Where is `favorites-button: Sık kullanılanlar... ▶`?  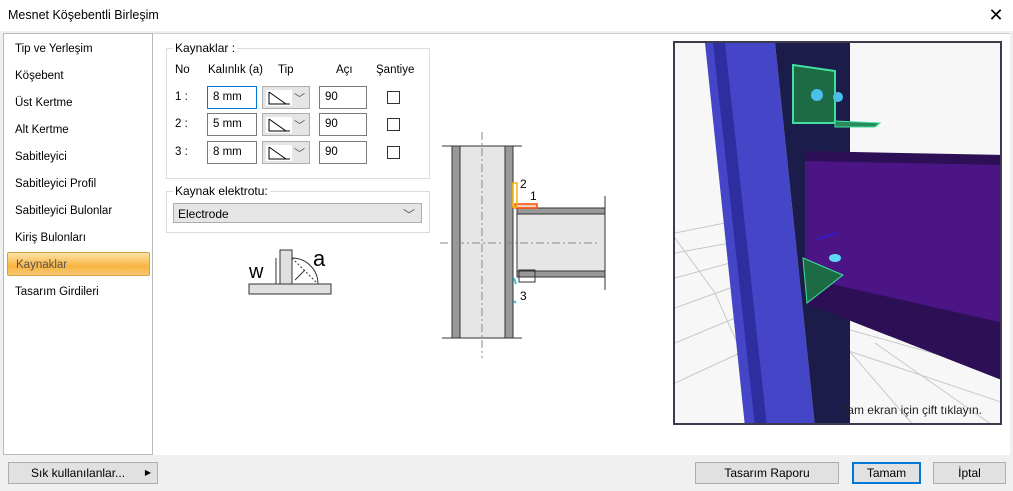 favorites-button: Sık kullanılanlar... ▶ is located at coordinates (83, 473).